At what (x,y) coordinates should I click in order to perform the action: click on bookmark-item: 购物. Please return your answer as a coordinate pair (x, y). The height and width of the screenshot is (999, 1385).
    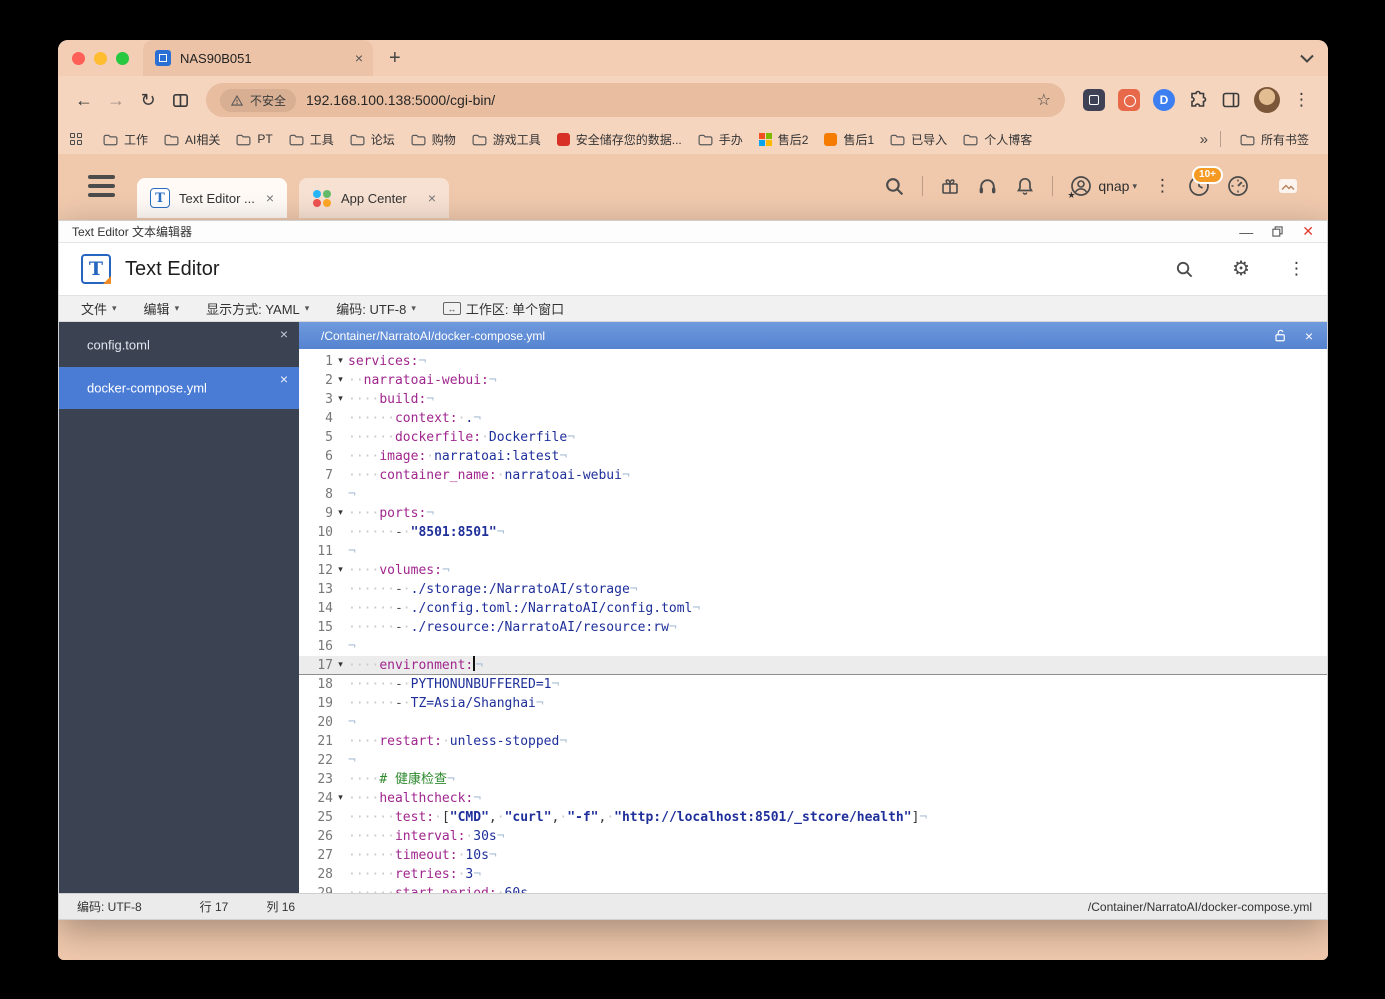
    Looking at the image, I should click on (433, 139).